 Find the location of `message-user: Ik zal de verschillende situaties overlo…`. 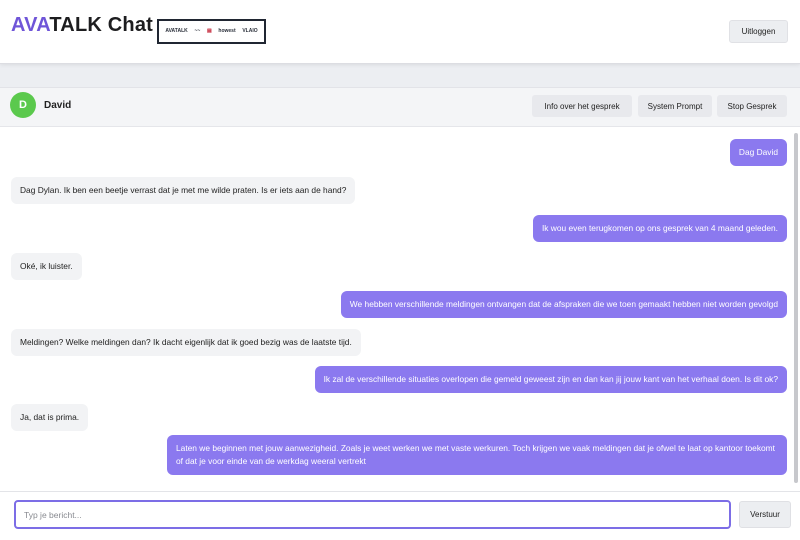

message-user: Ik zal de verschillende situaties overlo… is located at coordinates (550, 379).